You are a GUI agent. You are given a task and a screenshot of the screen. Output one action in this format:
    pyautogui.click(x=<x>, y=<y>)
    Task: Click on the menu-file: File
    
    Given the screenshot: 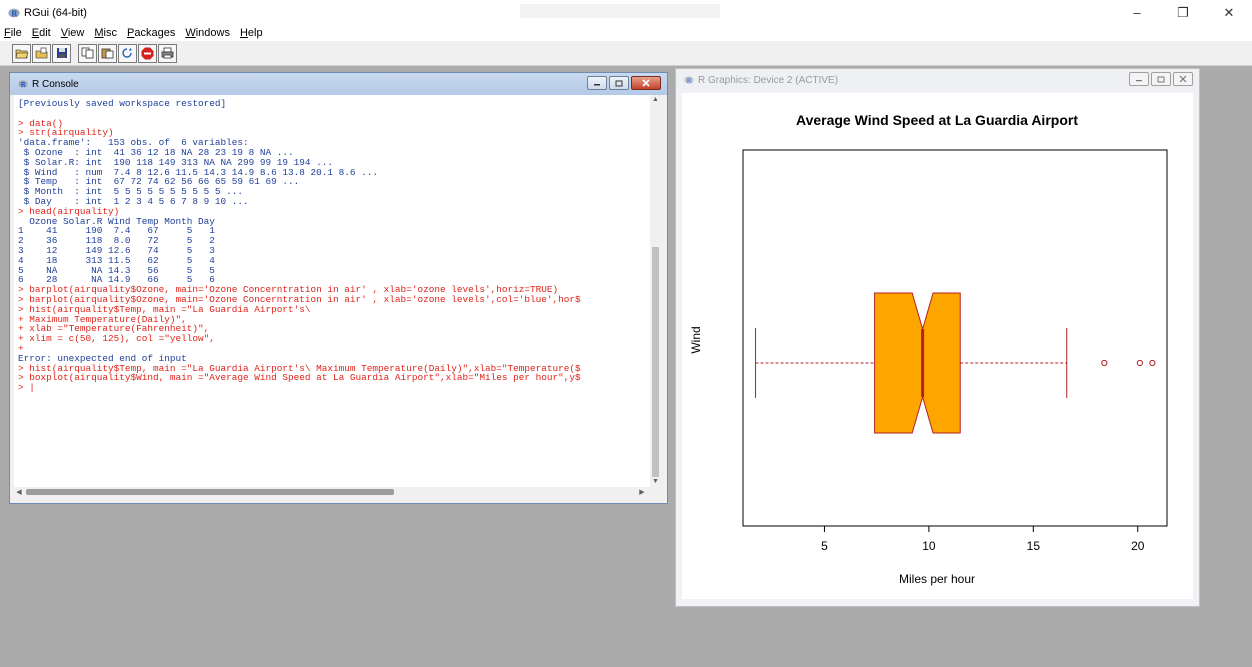 What is the action you would take?
    pyautogui.click(x=13, y=33)
    